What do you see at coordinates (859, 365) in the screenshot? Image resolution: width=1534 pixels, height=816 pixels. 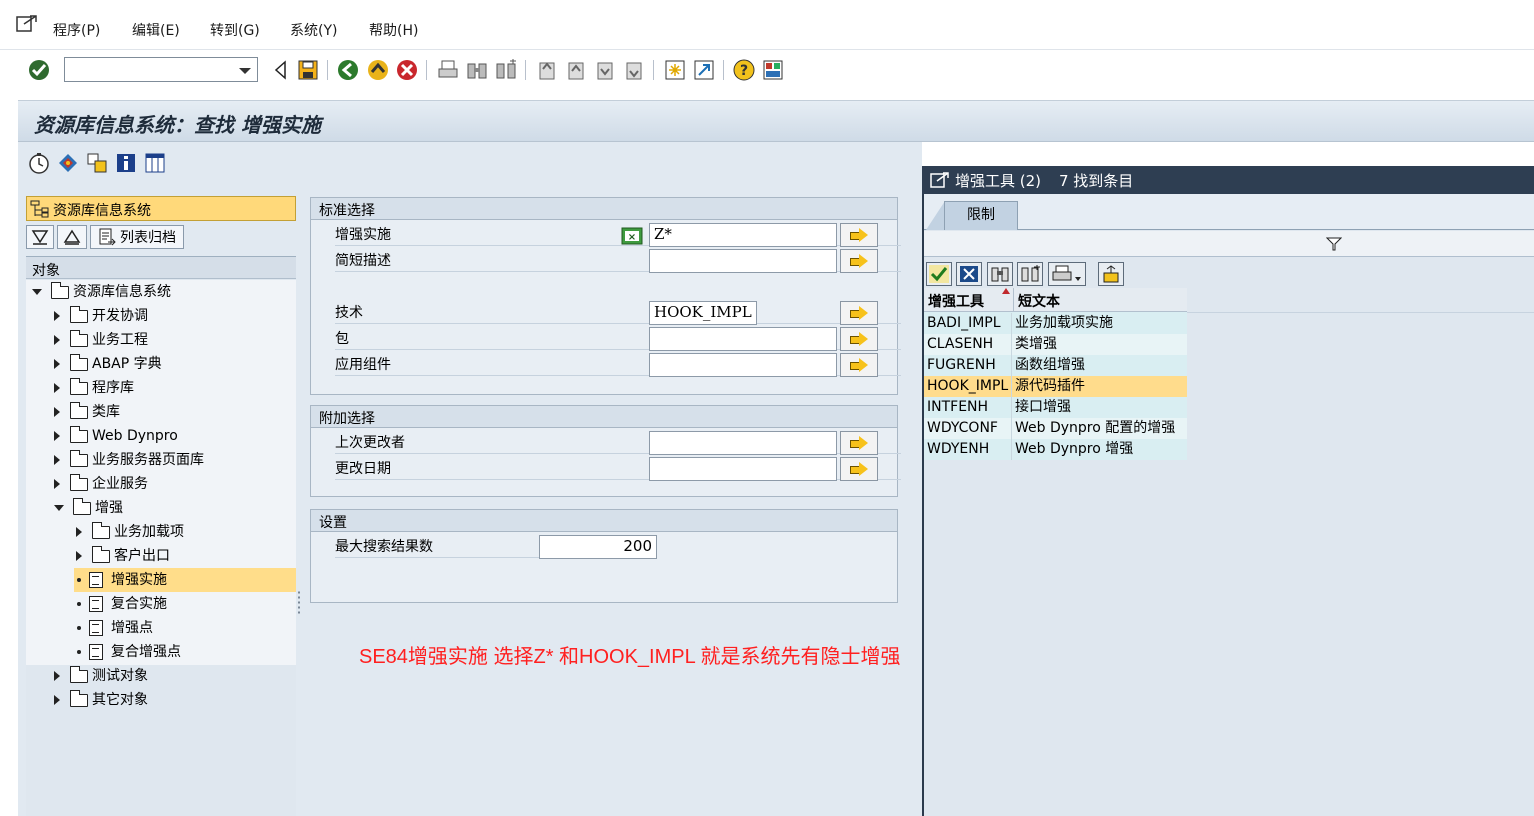 I see `app-component-multiple-button` at bounding box center [859, 365].